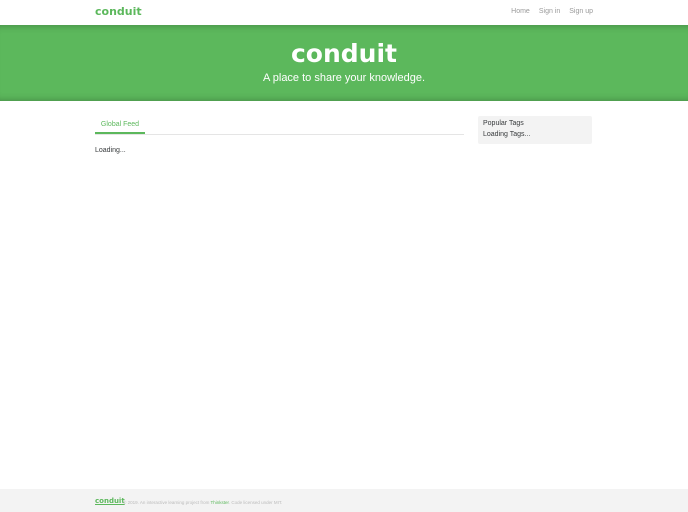  Describe the element at coordinates (118, 11) in the screenshot. I see `navbar-brand: conduit` at that location.